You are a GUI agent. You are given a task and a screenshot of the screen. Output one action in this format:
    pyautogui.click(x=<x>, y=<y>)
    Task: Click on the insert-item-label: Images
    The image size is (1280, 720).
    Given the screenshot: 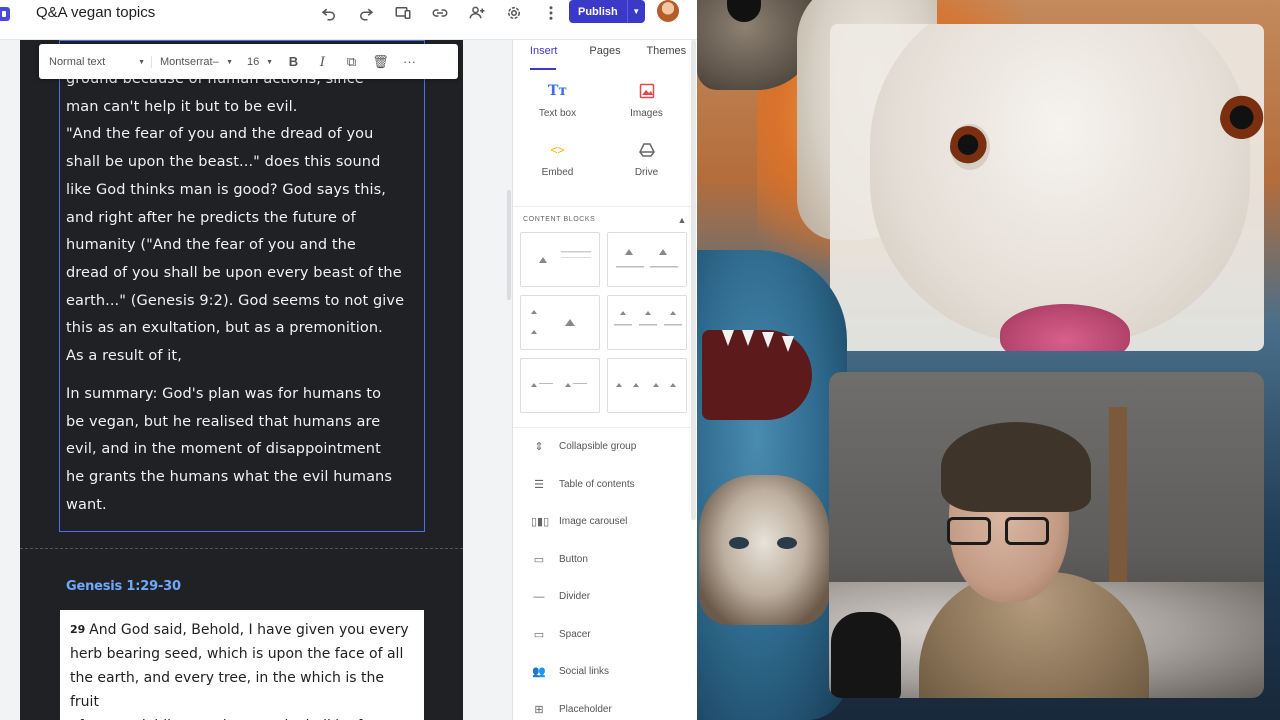 What is the action you would take?
    pyautogui.click(x=646, y=113)
    